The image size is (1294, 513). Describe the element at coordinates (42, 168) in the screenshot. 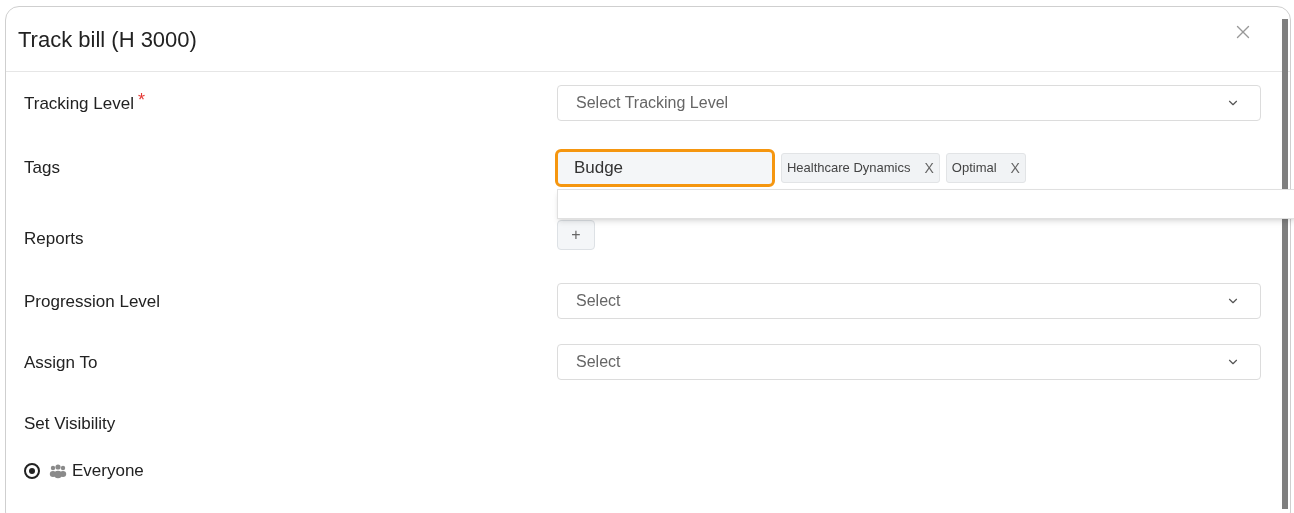

I see `field-label: Tags` at that location.